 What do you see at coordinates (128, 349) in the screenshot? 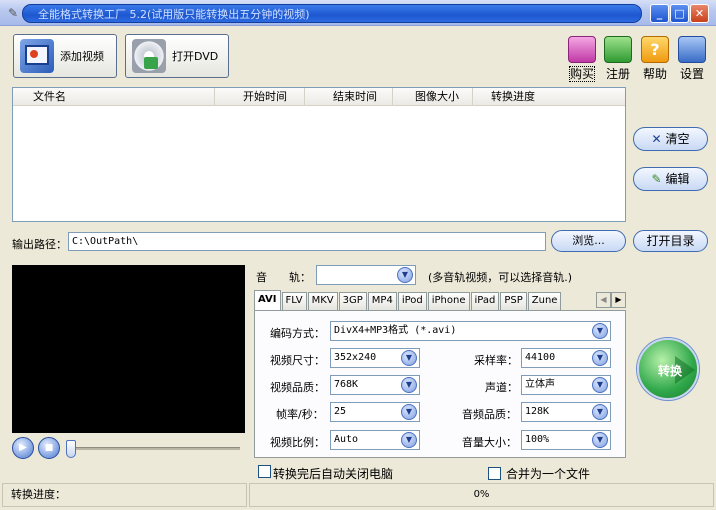
I see `video-preview` at bounding box center [128, 349].